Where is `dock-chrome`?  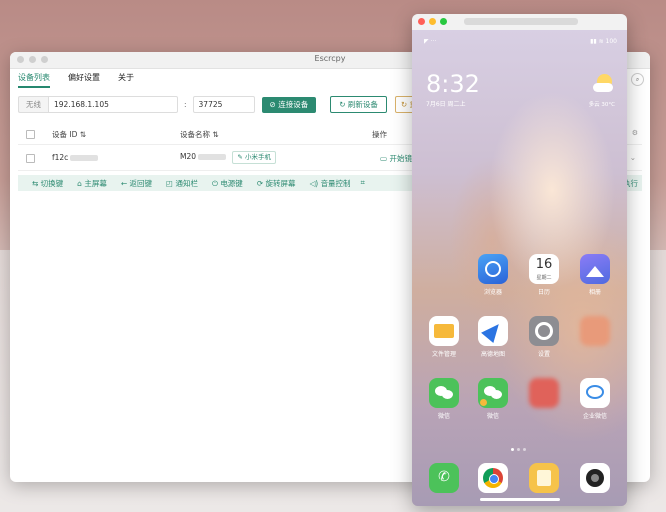 dock-chrome is located at coordinates (493, 478).